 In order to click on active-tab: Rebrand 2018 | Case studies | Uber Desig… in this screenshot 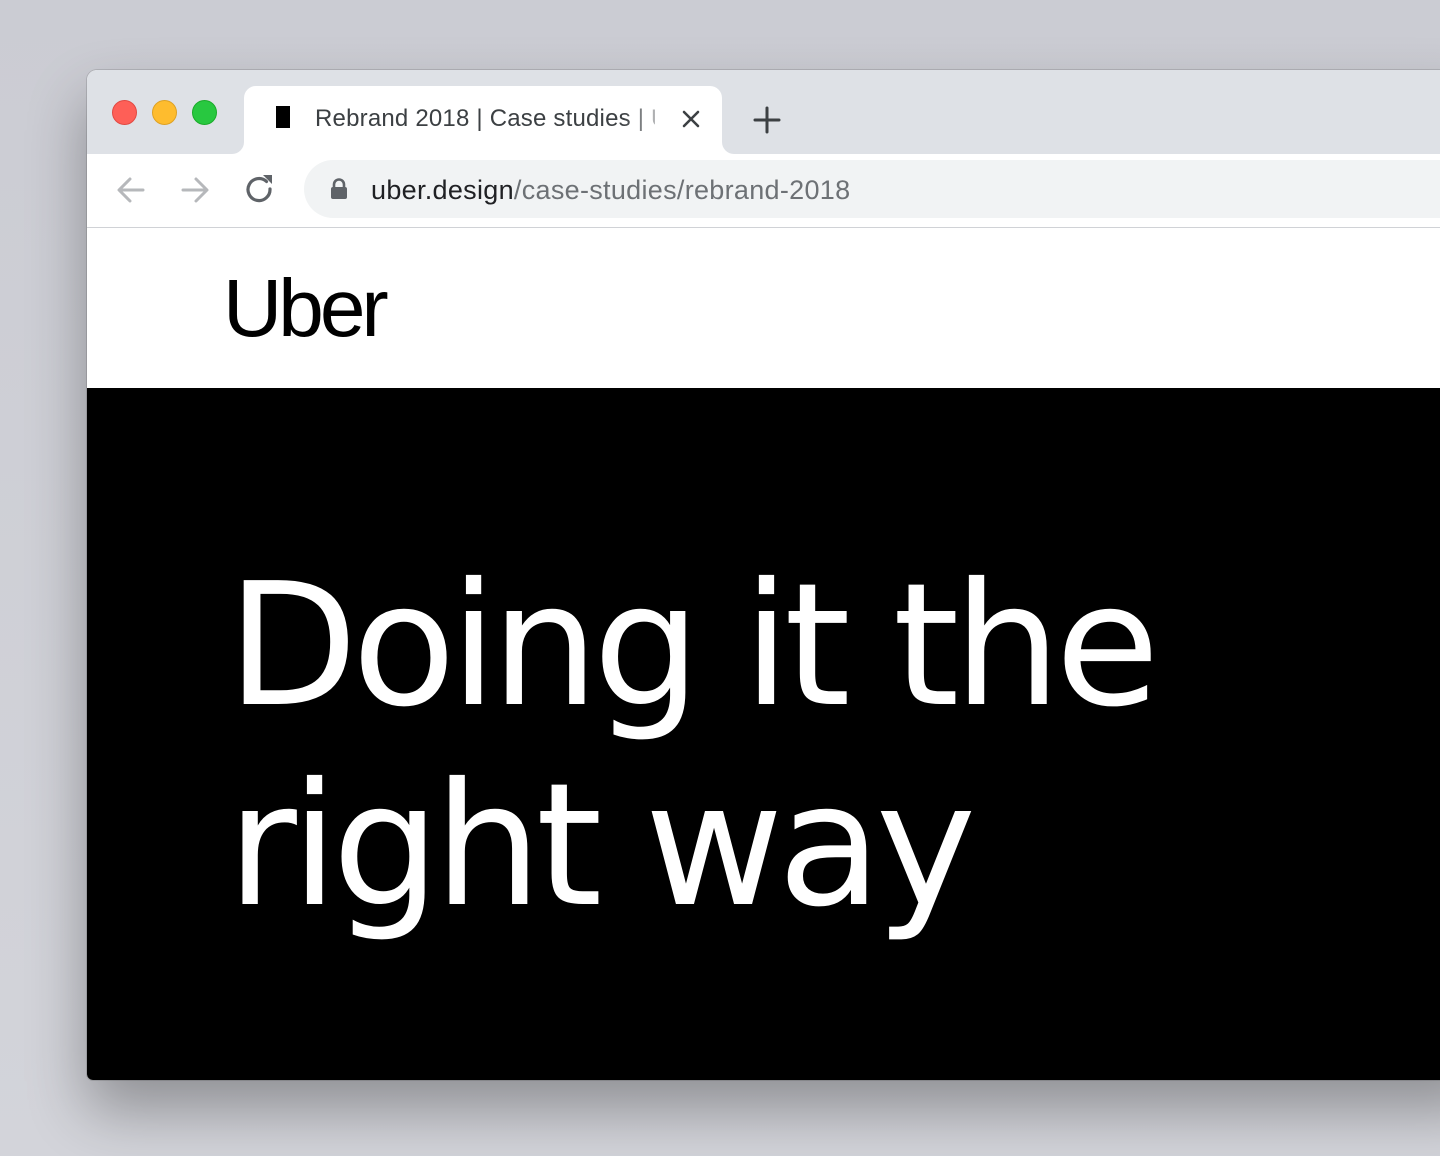, I will do `click(483, 120)`.